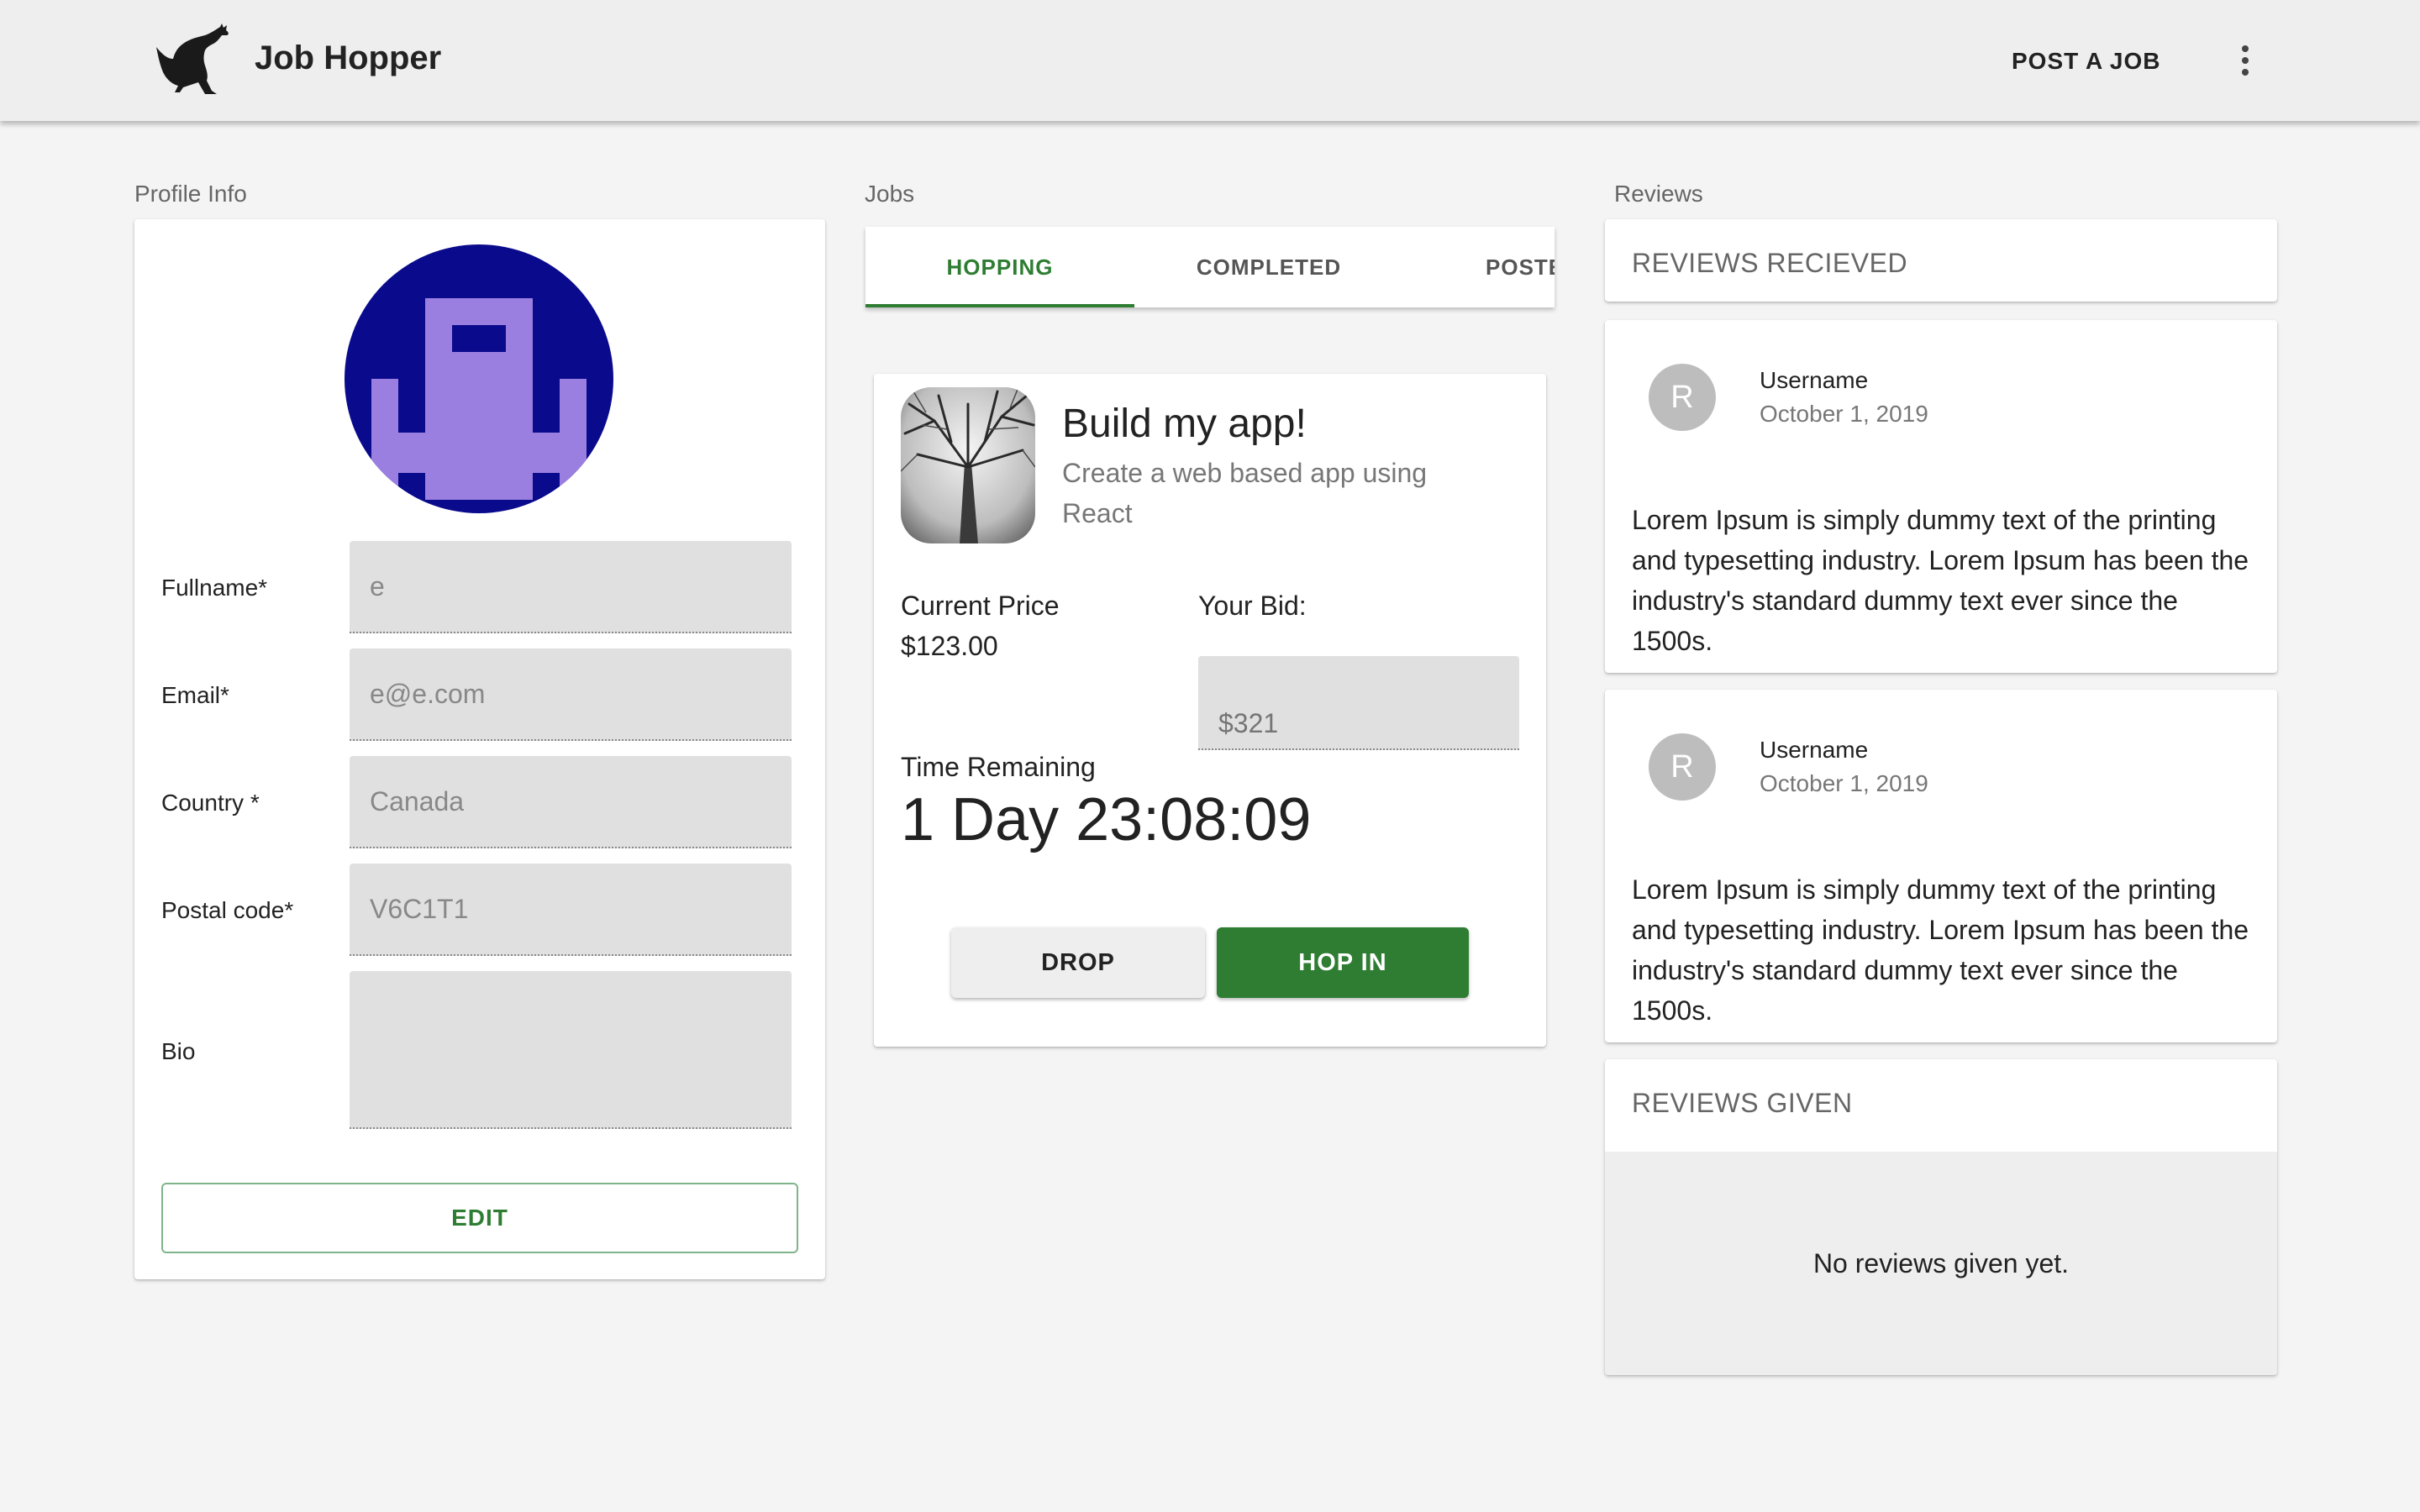 The height and width of the screenshot is (1512, 2420). I want to click on reviews-given-title: REVIEWS GIVEN, so click(1742, 1103).